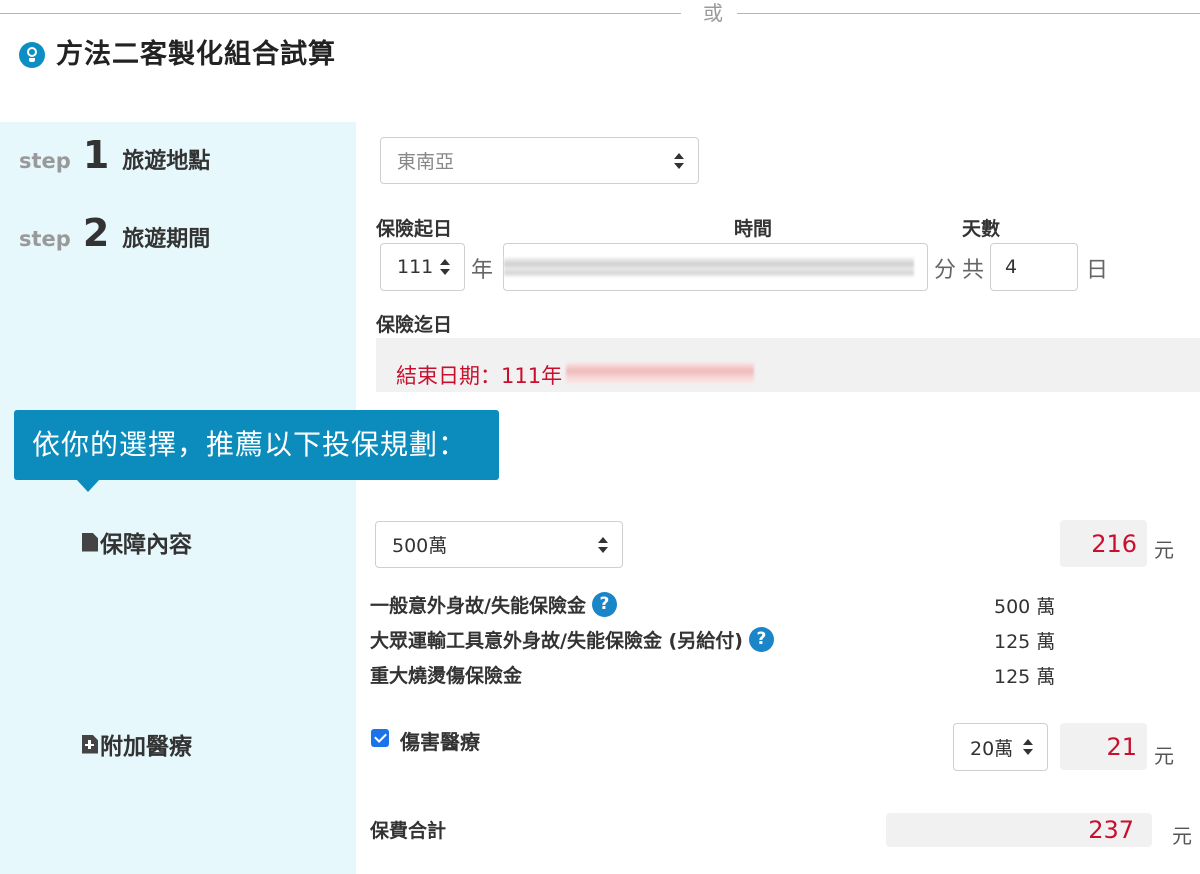  I want to click on medical-currency: 元, so click(1164, 756).